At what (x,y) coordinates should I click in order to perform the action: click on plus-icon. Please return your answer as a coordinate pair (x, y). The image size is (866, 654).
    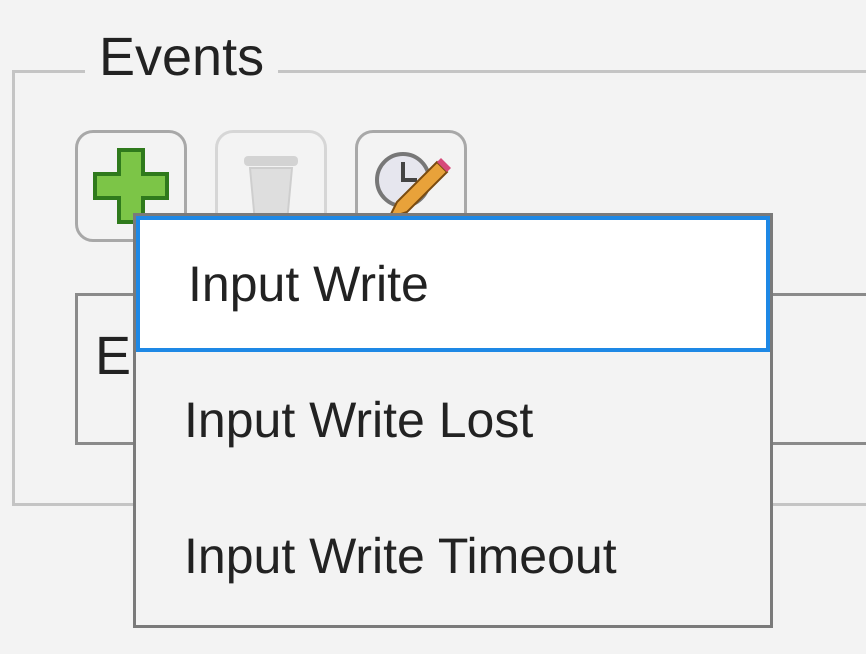
    Looking at the image, I should click on (131, 186).